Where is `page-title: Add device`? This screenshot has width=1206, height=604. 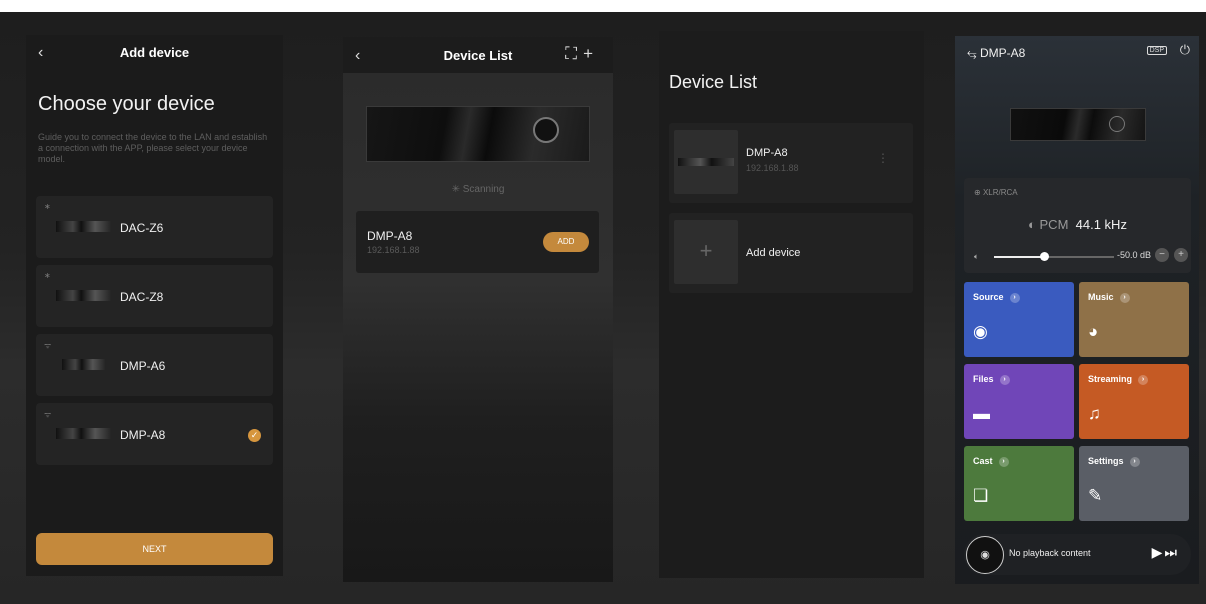 page-title: Add device is located at coordinates (154, 52).